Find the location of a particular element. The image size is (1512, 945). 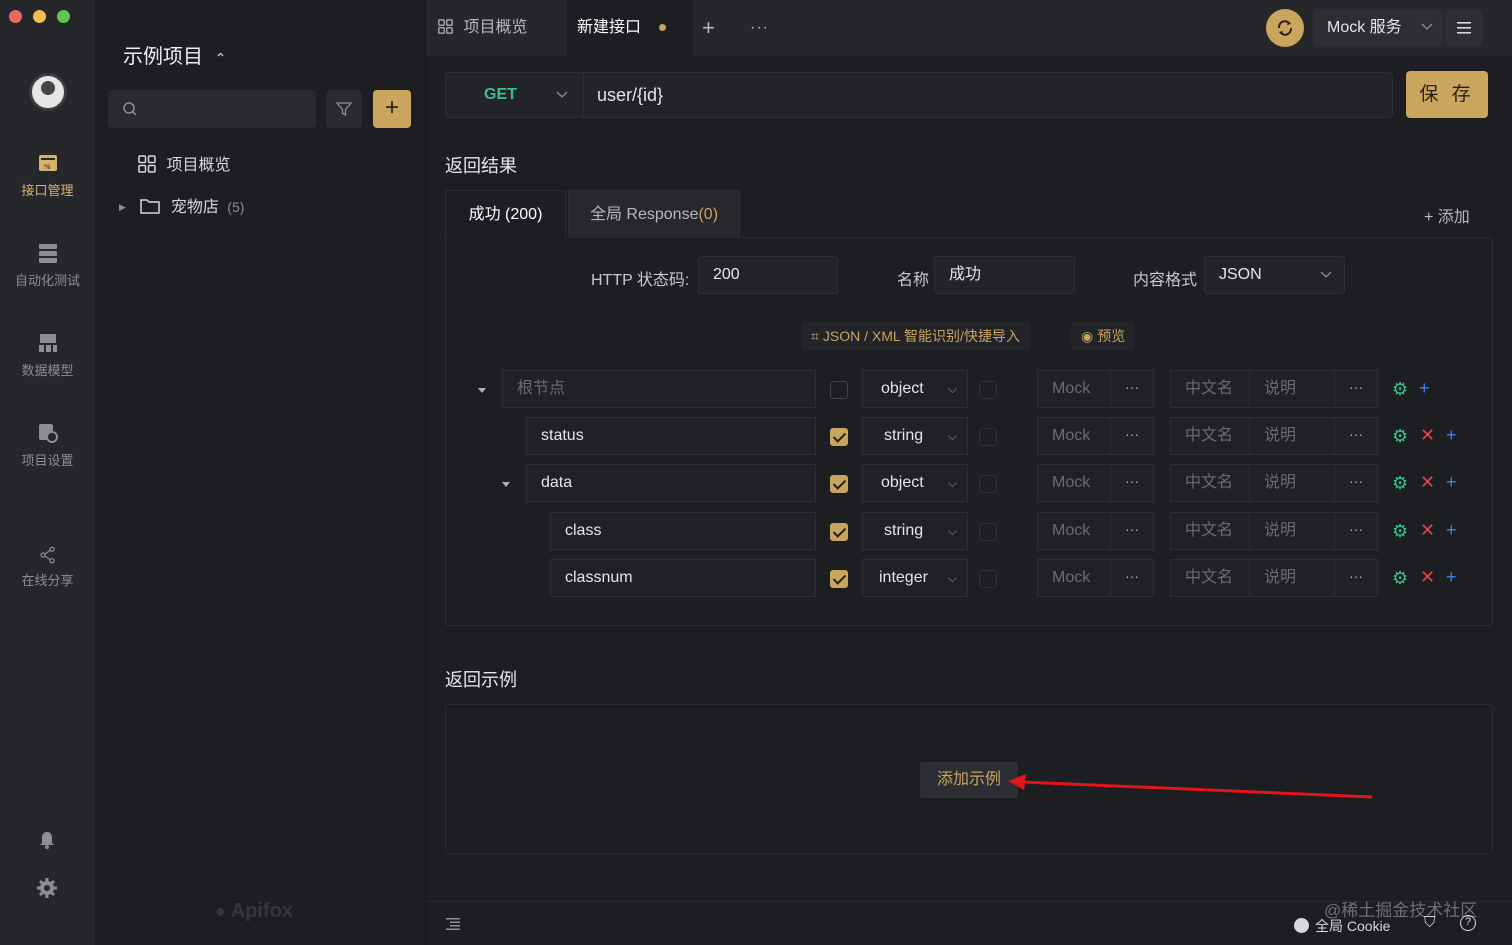

add-example-button: 添加示例 is located at coordinates (969, 780).